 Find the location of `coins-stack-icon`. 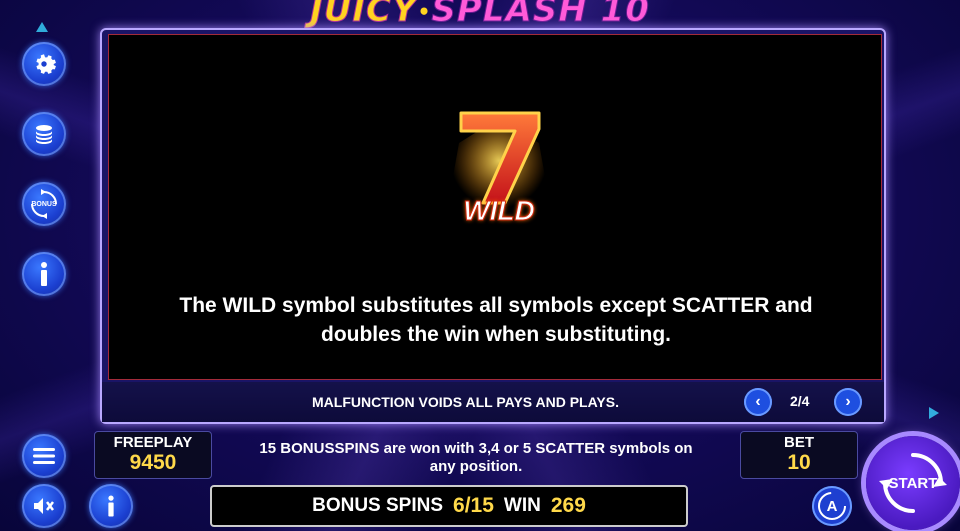

coins-stack-icon is located at coordinates (44, 134).